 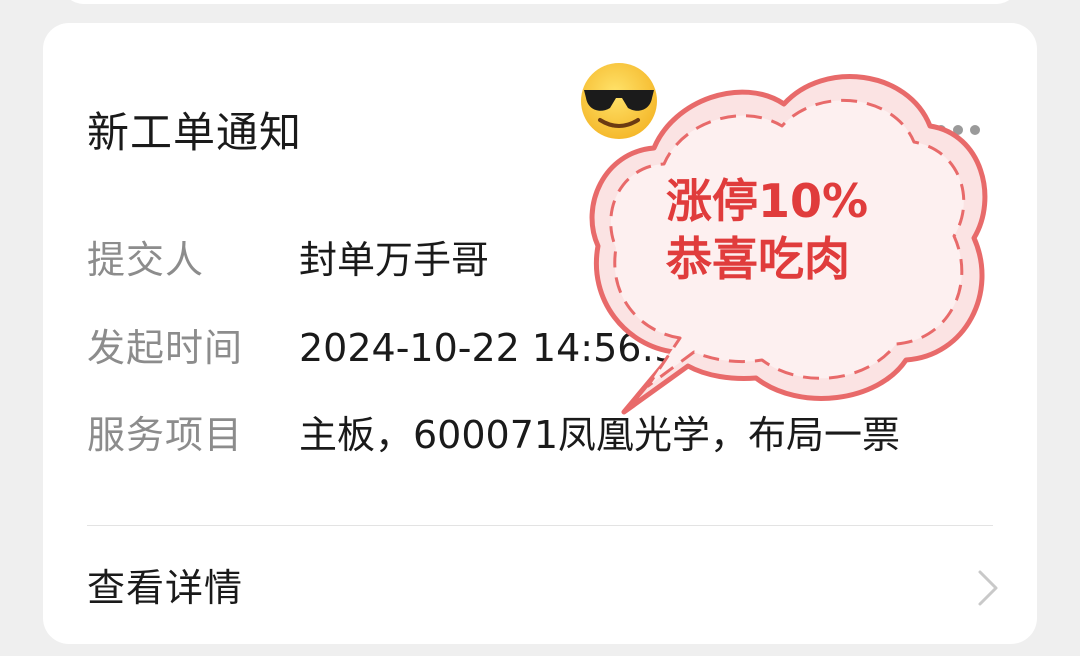 I want to click on chevron-right-icon, so click(x=987, y=588).